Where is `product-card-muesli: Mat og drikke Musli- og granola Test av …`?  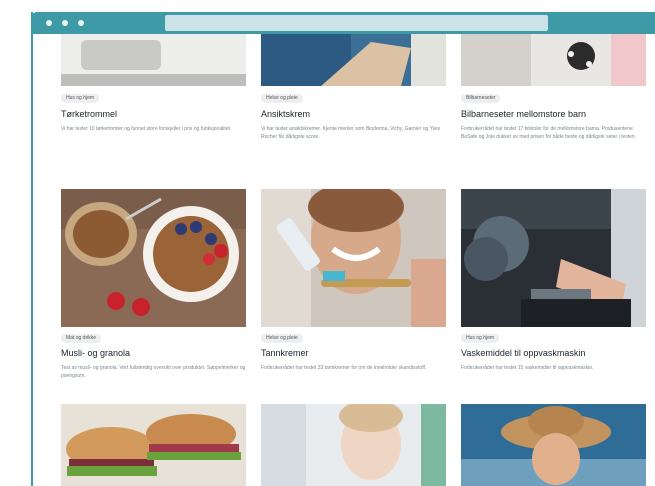 product-card-muesli: Mat og drikke Musli- og granola Test av … is located at coordinates (153, 284).